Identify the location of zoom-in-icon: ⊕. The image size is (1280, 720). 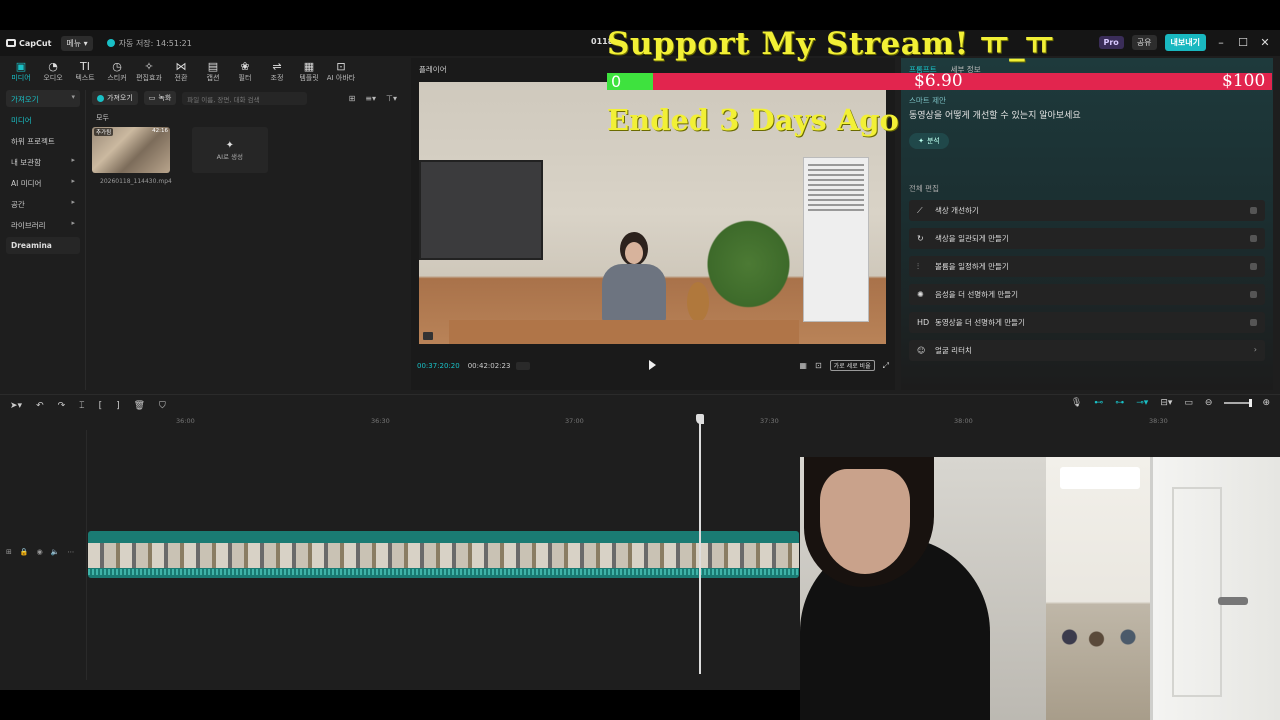
(1266, 403).